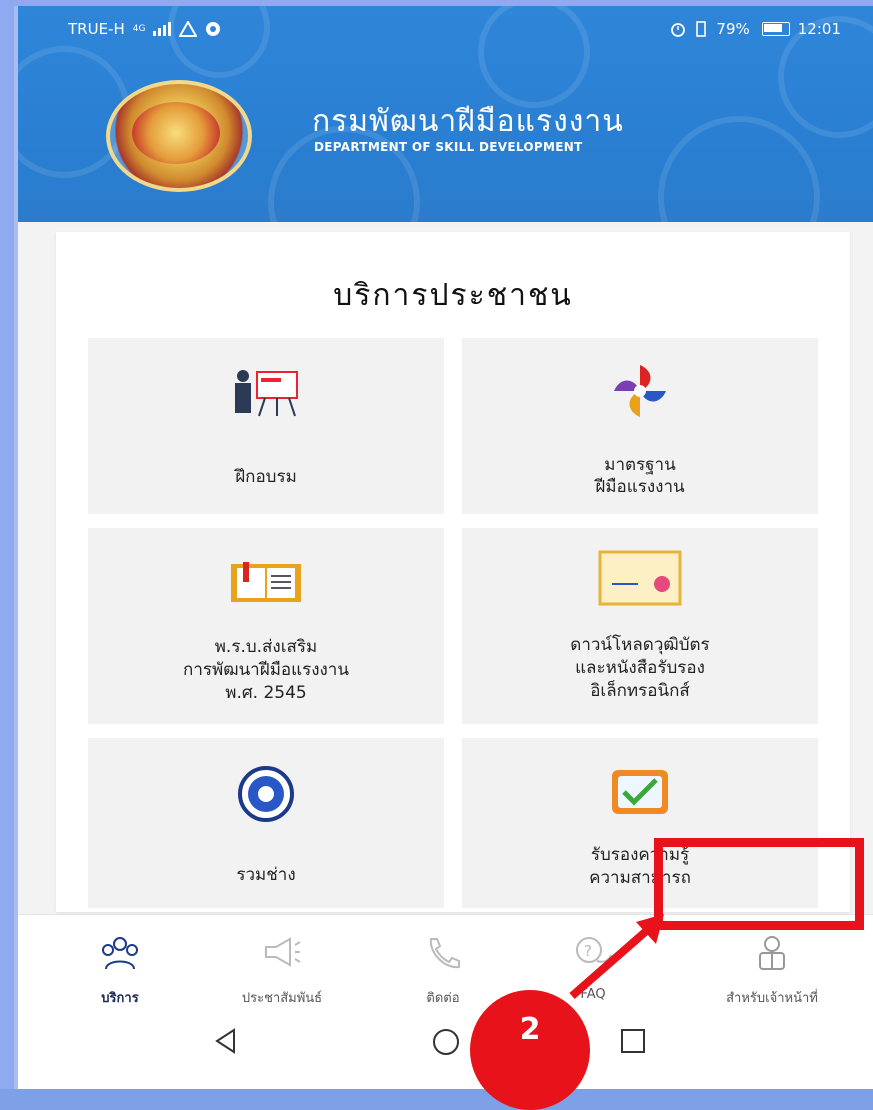 Image resolution: width=873 pixels, height=1110 pixels. I want to click on step-badge: 2, so click(530, 1050).